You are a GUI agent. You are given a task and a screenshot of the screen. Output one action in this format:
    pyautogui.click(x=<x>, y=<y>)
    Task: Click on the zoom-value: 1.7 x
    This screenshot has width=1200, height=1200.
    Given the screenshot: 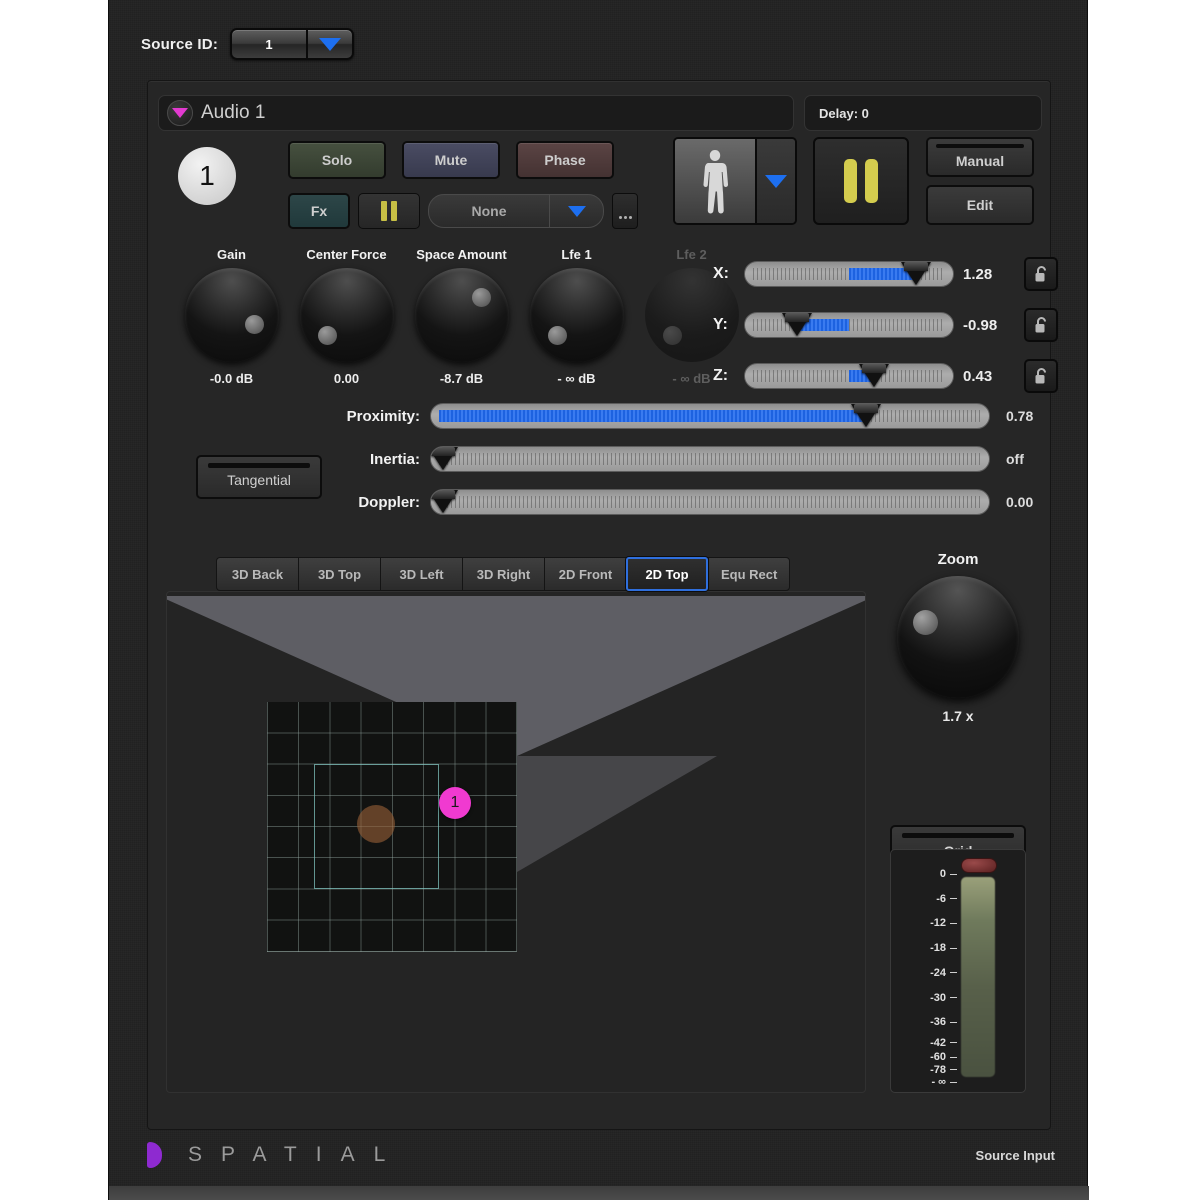 What is the action you would take?
    pyautogui.click(x=958, y=716)
    